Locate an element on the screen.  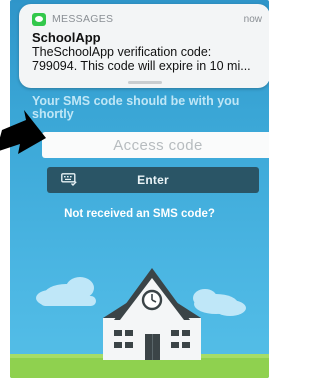
sms-subtitle: Your SMS code should be with you shortly is located at coordinates (136, 107).